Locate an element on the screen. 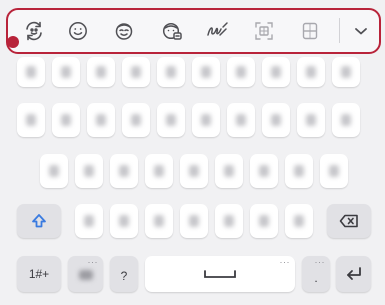  clipboard-icon is located at coordinates (310, 31).